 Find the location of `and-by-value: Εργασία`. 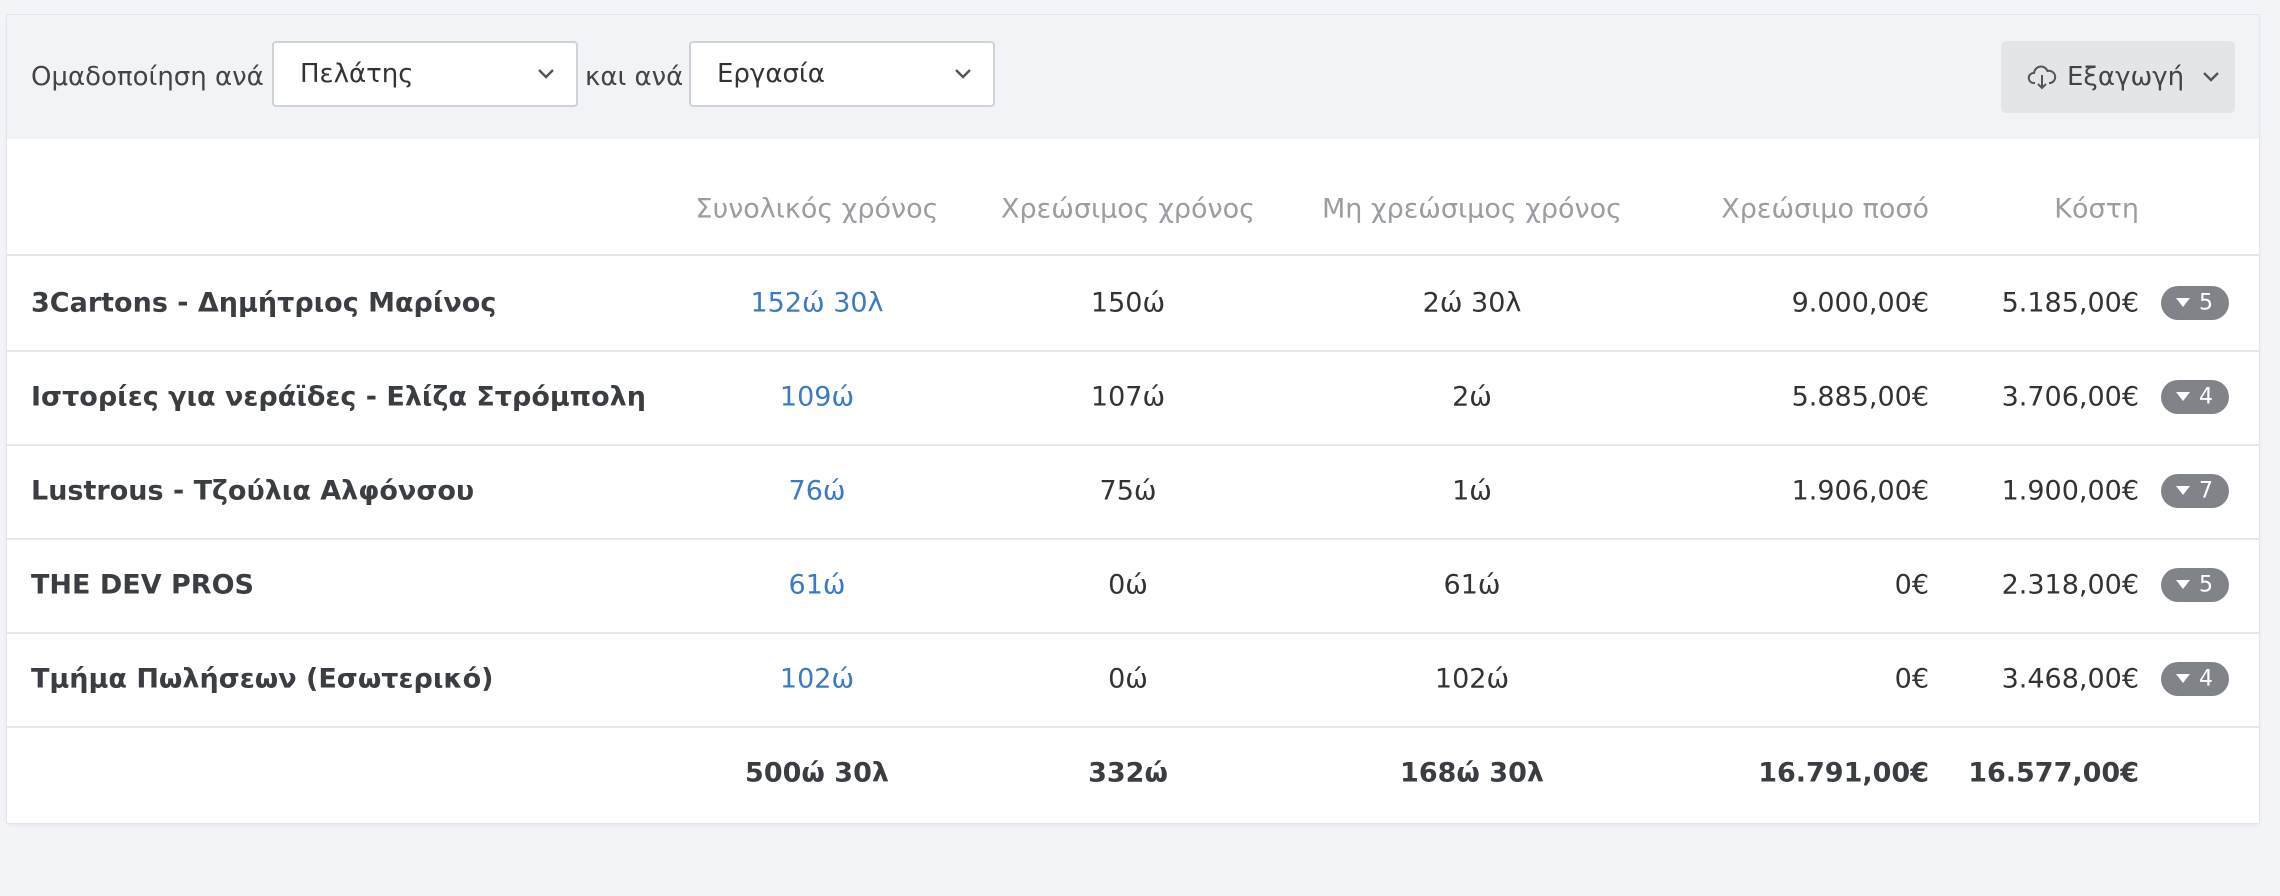

and-by-value: Εργασία is located at coordinates (771, 74).